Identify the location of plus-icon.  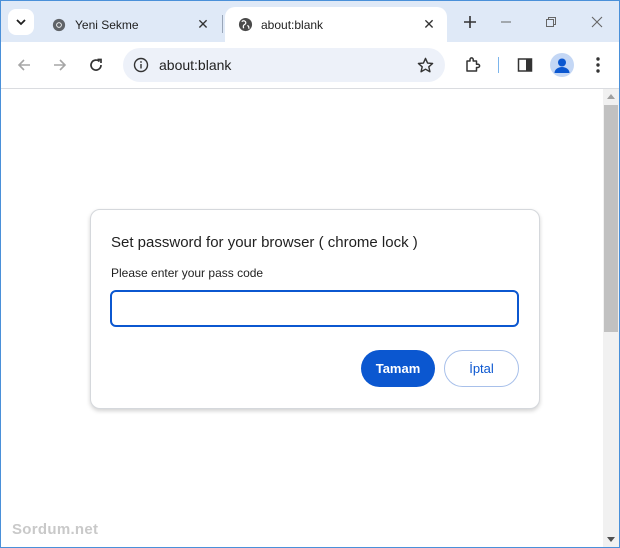
(470, 22).